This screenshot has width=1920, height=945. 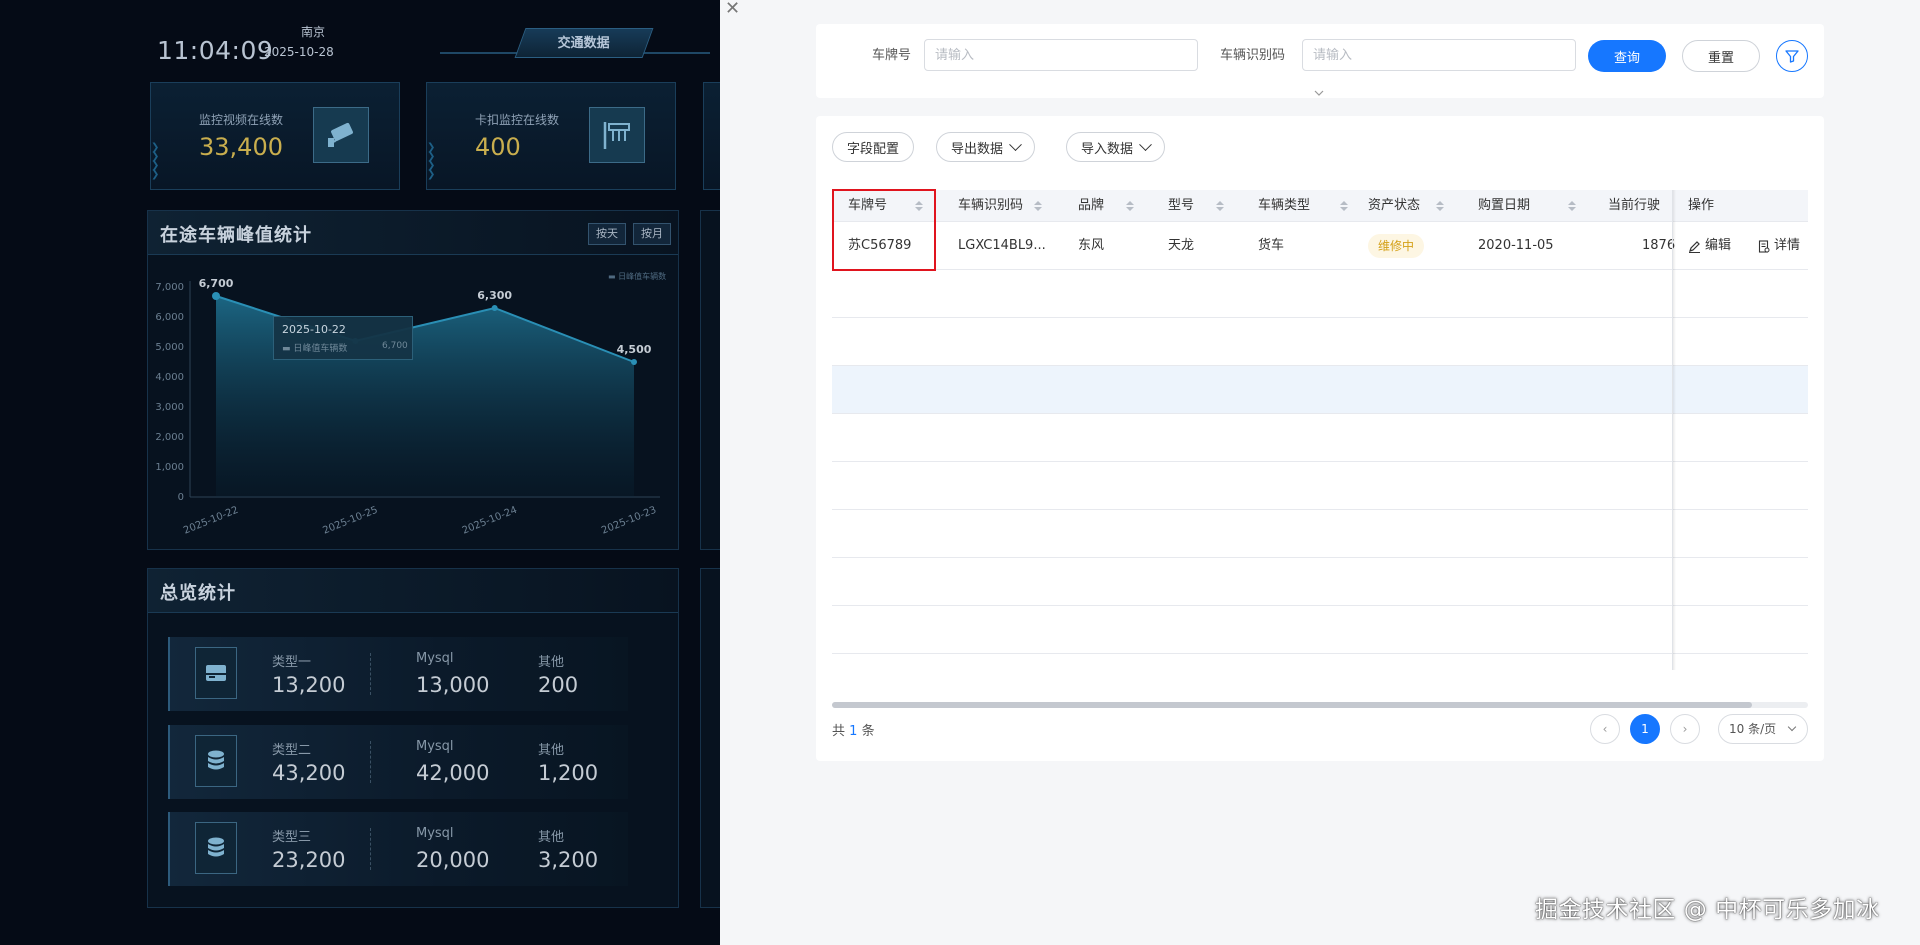 I want to click on kpi-value: 33,400, so click(x=241, y=147).